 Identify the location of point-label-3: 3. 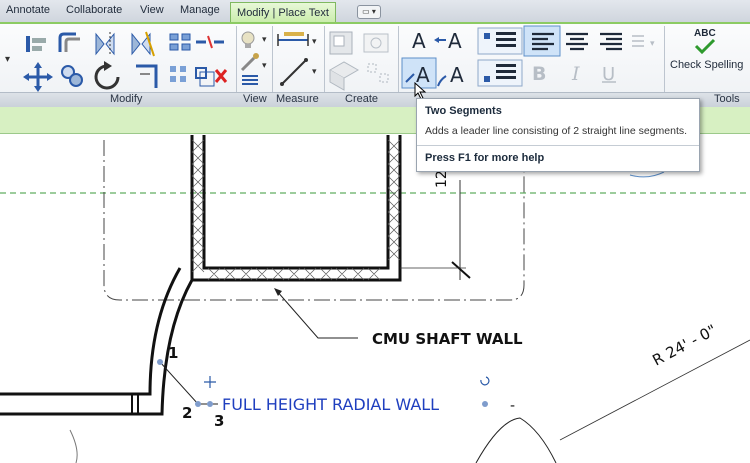
(219, 421).